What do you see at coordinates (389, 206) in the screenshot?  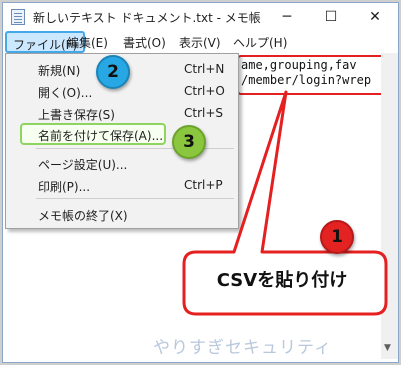 I see `vertical-scrollbar` at bounding box center [389, 206].